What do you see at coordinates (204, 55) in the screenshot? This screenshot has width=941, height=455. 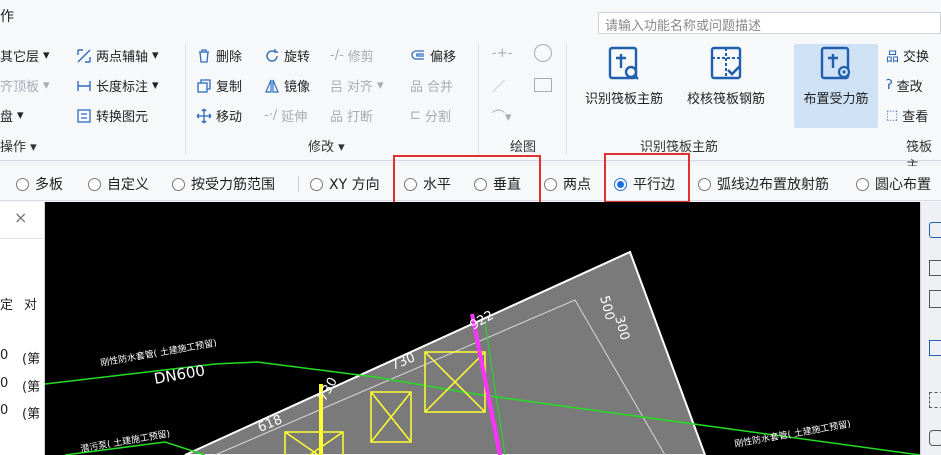 I see `trash-icon` at bounding box center [204, 55].